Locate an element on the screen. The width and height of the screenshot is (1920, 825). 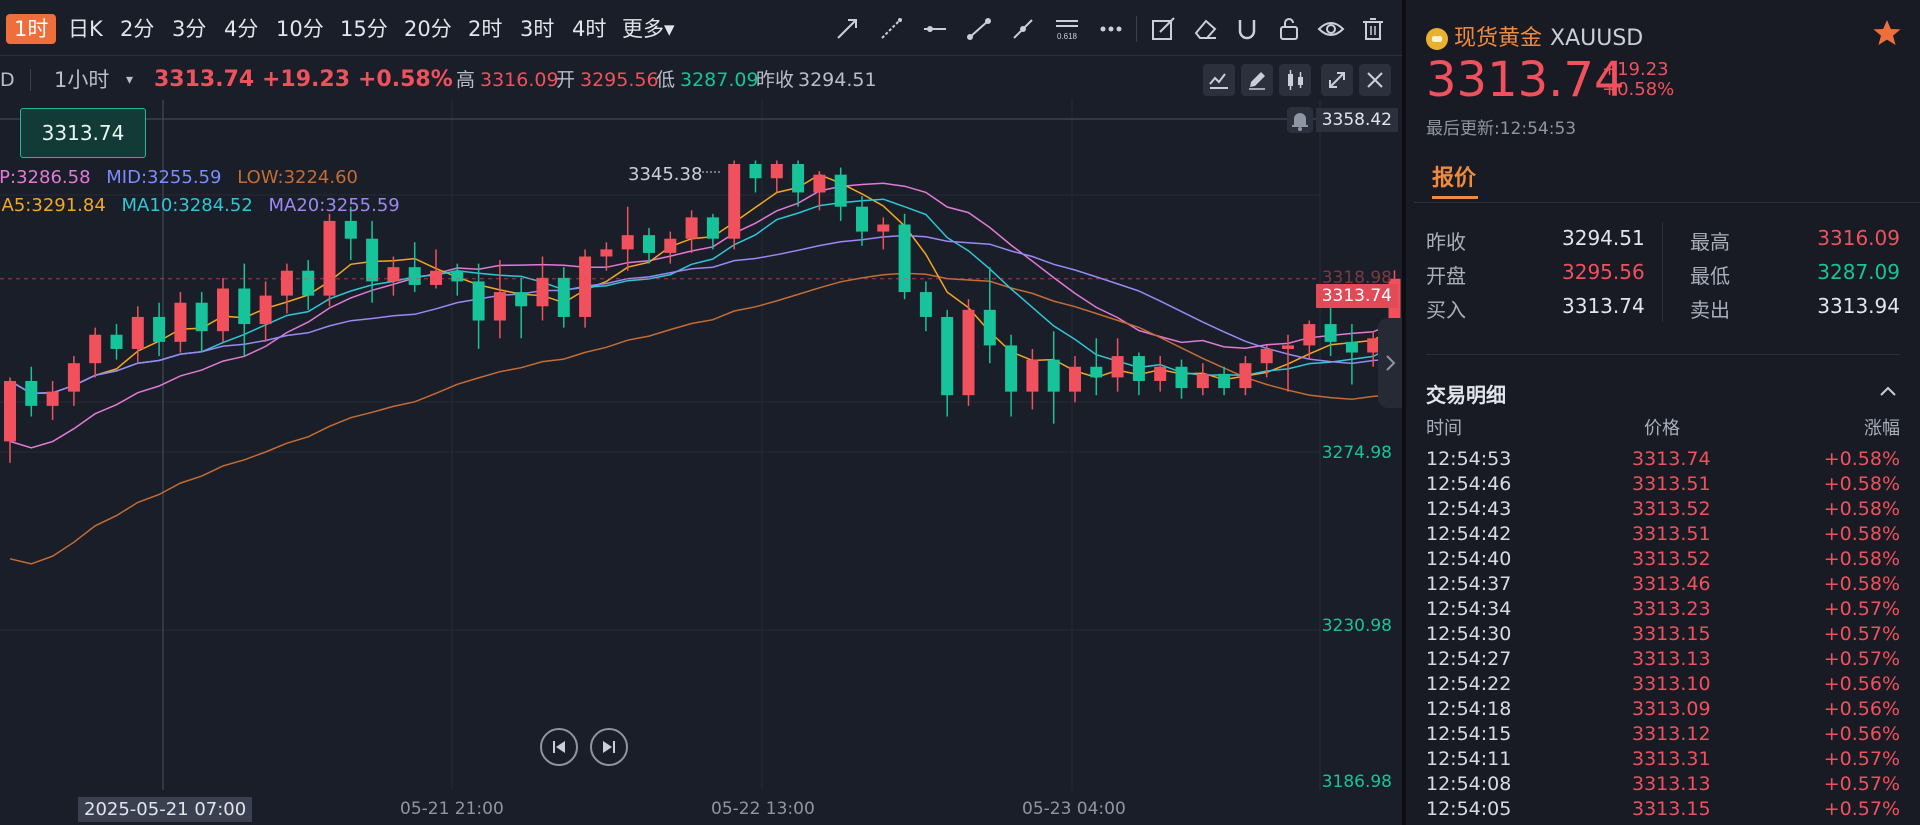
trade-change: +0.56% is located at coordinates (1861, 684).